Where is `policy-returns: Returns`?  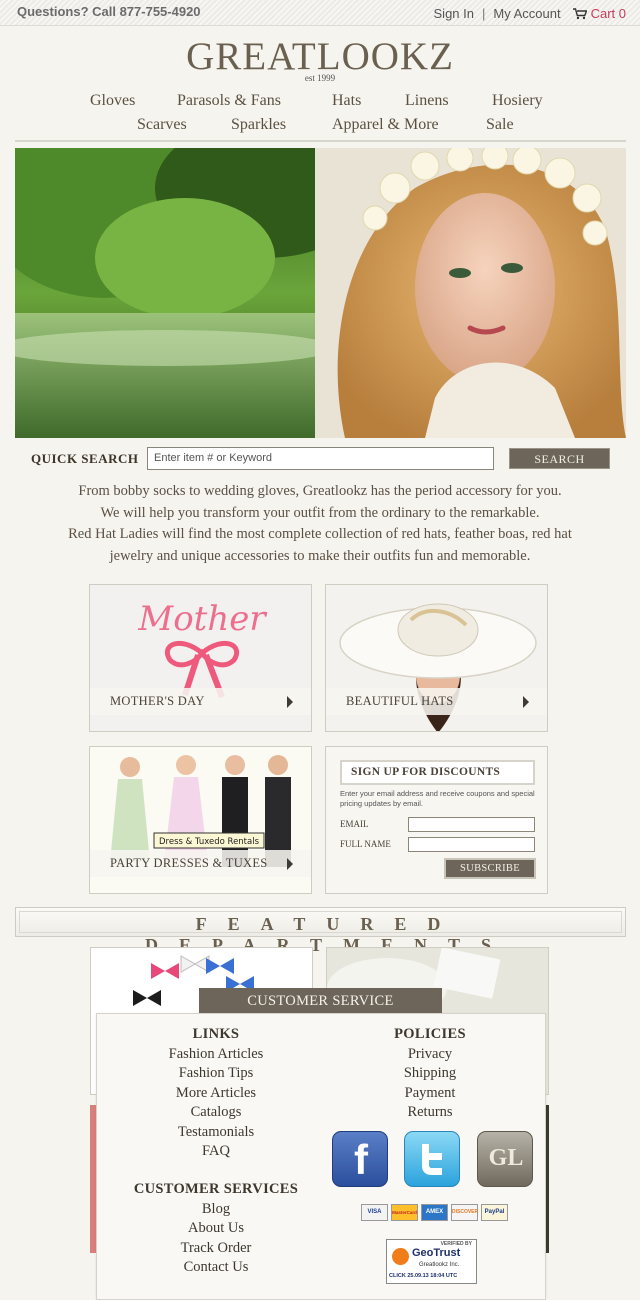
policy-returns: Returns is located at coordinates (430, 1113).